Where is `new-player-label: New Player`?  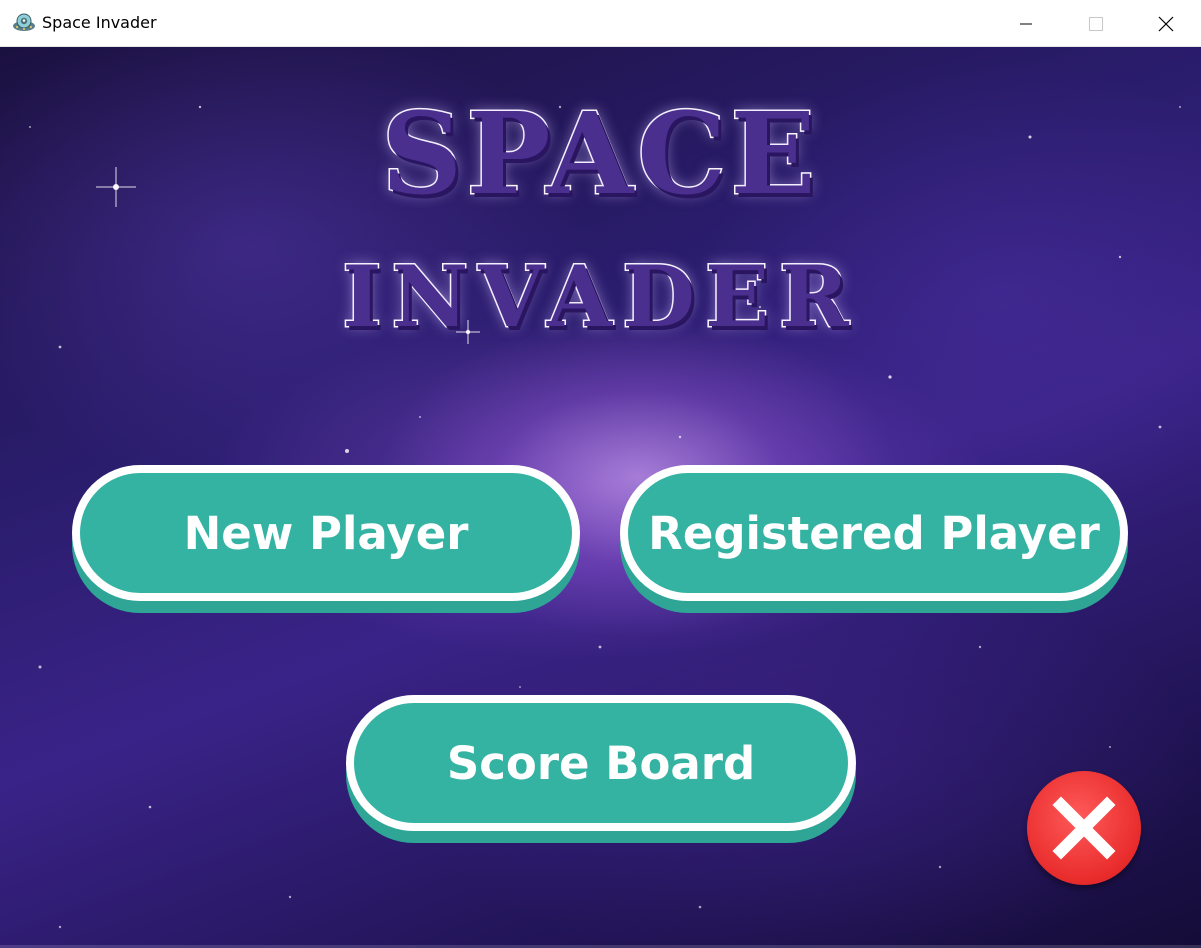
new-player-label: New Player is located at coordinates (326, 533).